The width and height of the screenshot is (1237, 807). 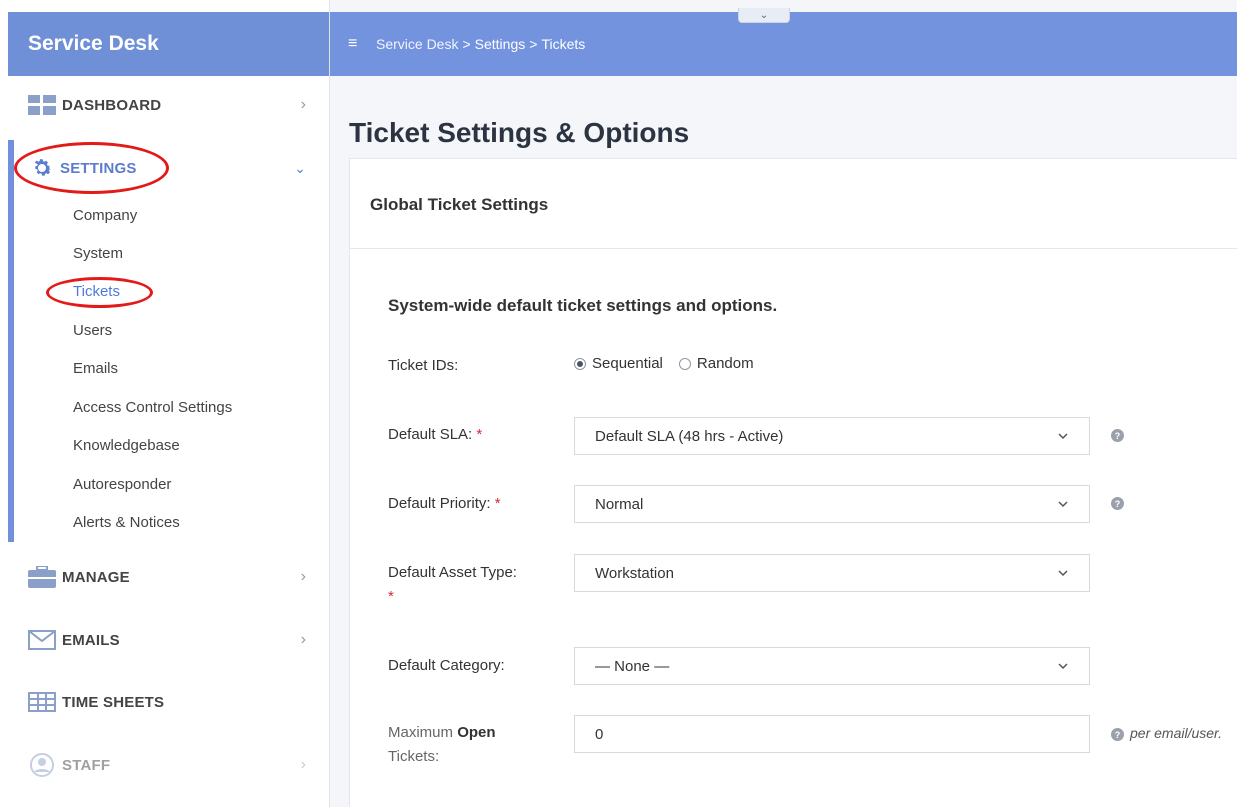 What do you see at coordinates (112, 105) in the screenshot?
I see `sidebar-item-label: DASHBOARD` at bounding box center [112, 105].